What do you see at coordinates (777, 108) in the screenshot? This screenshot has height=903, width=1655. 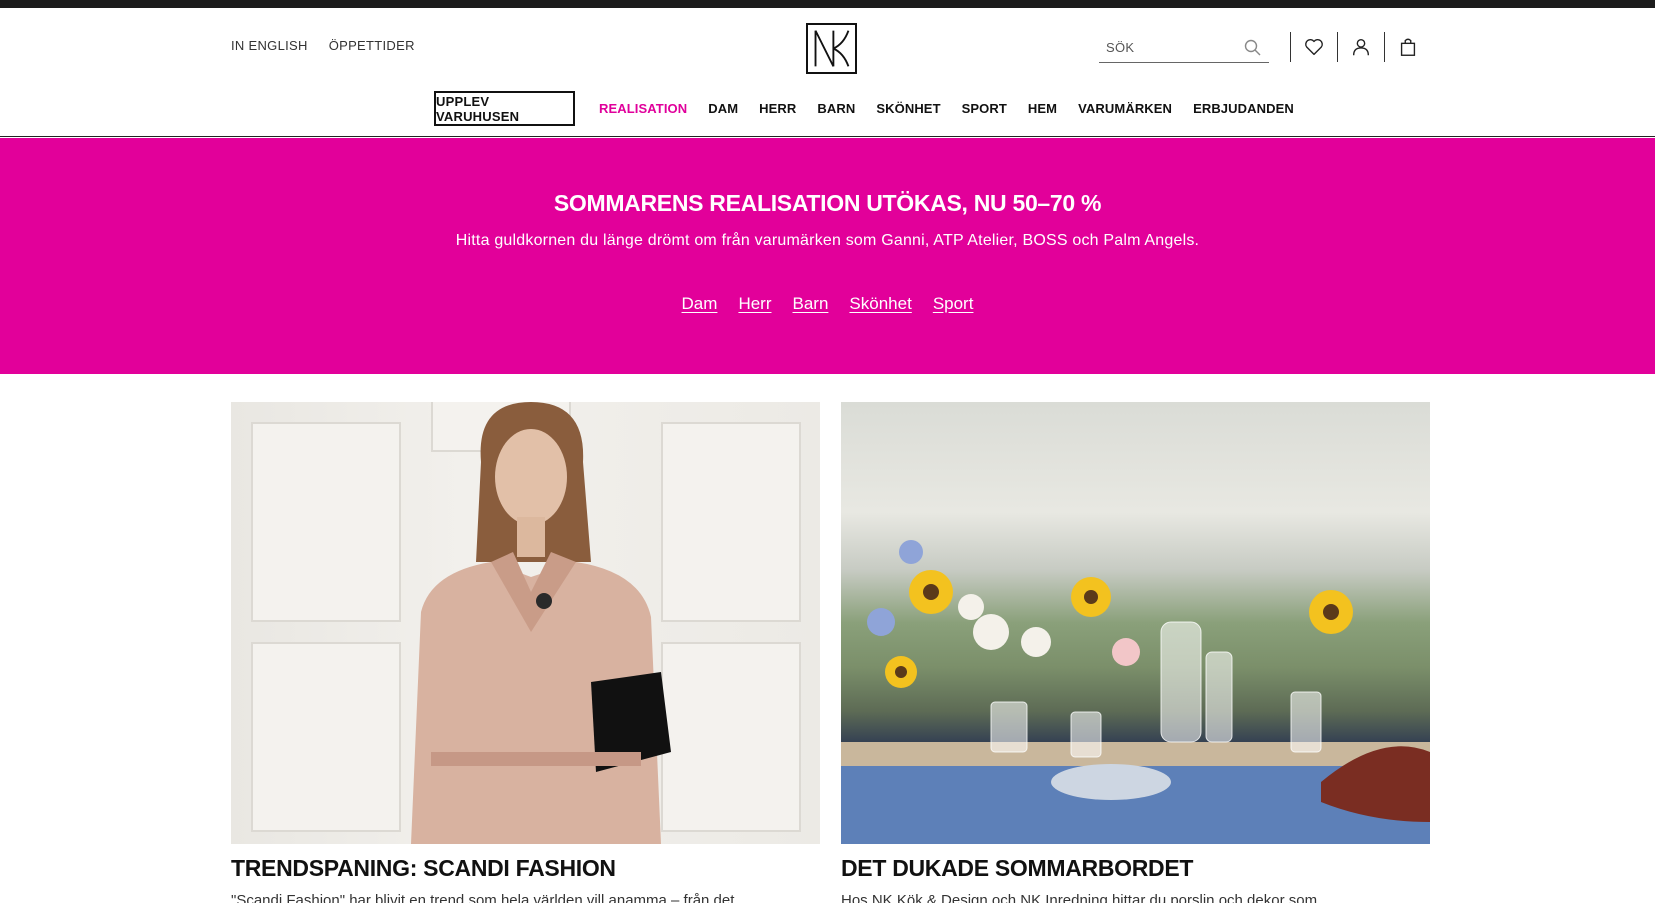 I see `nav-item-herr: HERR` at bounding box center [777, 108].